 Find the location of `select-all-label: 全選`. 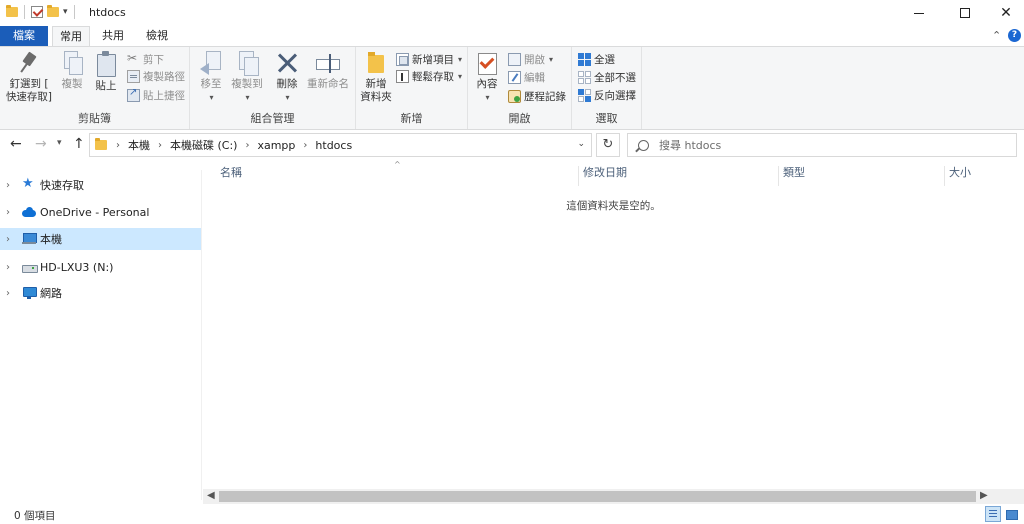

select-all-label: 全選 is located at coordinates (604, 59).